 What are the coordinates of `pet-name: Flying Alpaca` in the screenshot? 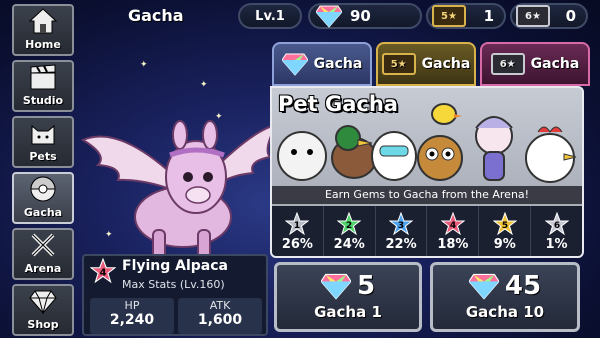 It's located at (175, 266).